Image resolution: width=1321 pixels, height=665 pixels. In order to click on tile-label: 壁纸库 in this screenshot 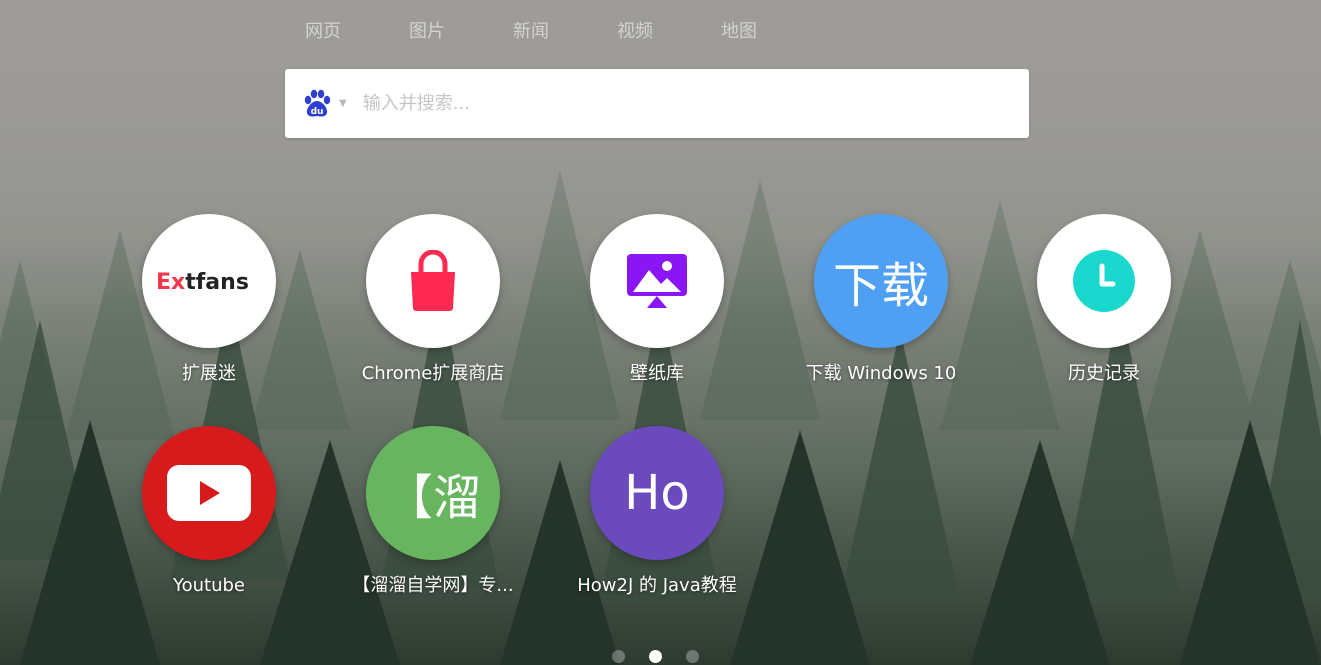, I will do `click(657, 373)`.